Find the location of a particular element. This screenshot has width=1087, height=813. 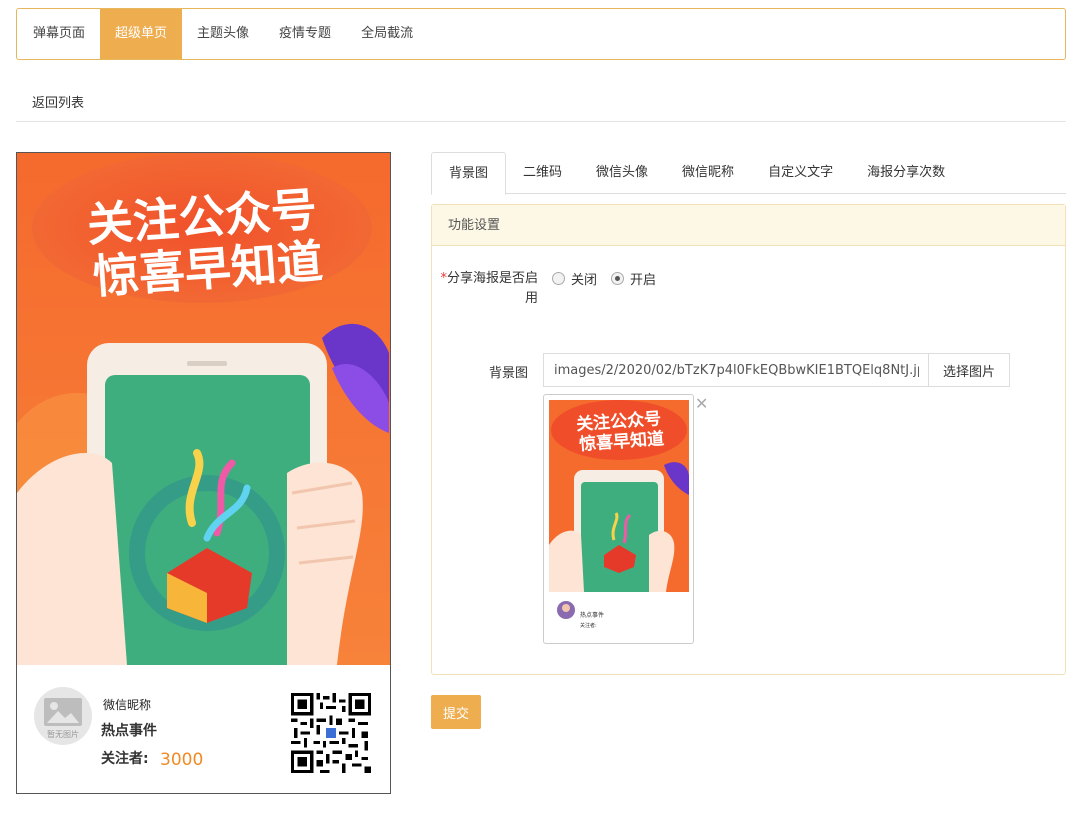

tab-global-intercept: 全局截流 is located at coordinates (387, 34).